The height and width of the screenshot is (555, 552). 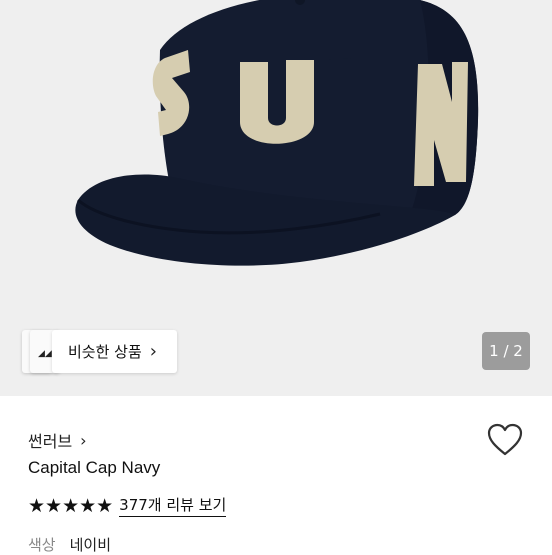 I want to click on similar-products-card: 비슷한 상품 ›, so click(x=114, y=351).